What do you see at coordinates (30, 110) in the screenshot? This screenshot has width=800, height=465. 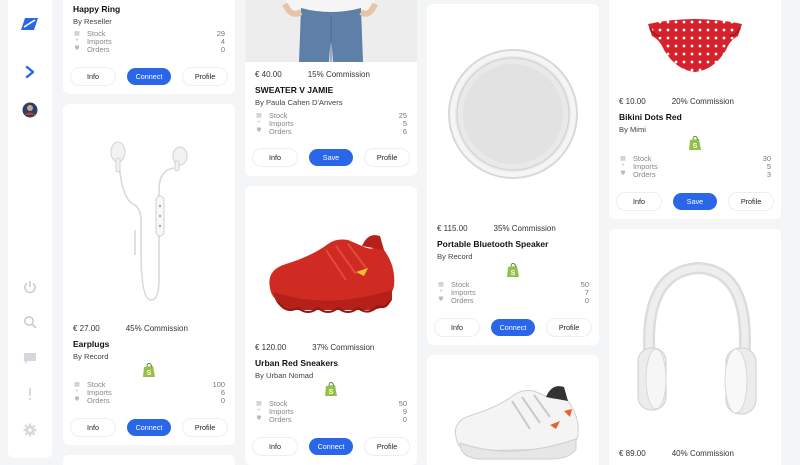 I see `avatar` at bounding box center [30, 110].